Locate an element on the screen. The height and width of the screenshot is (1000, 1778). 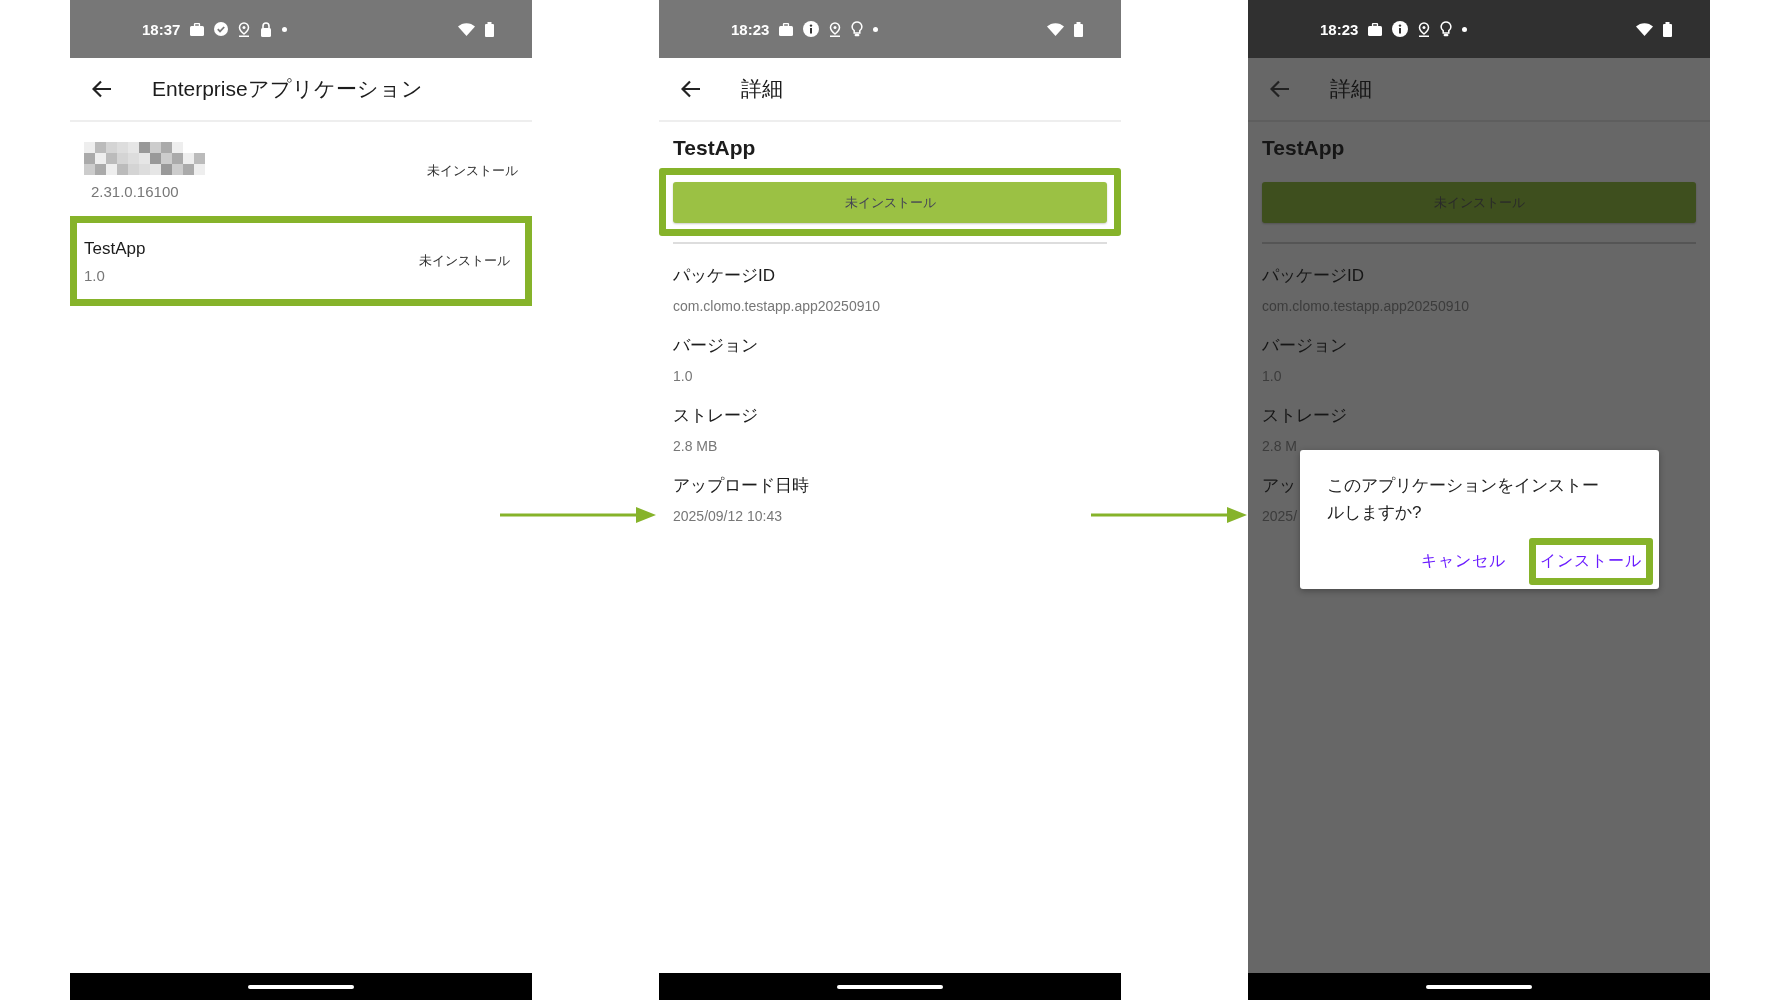
dialog-message: このアプリケーションをインストールしますか? is located at coordinates (1463, 499).